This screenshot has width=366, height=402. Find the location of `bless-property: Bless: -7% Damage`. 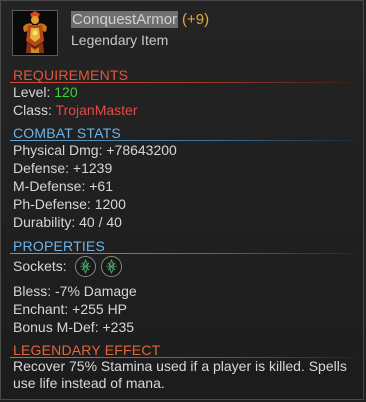

bless-property: Bless: -7% Damage is located at coordinates (75, 291).